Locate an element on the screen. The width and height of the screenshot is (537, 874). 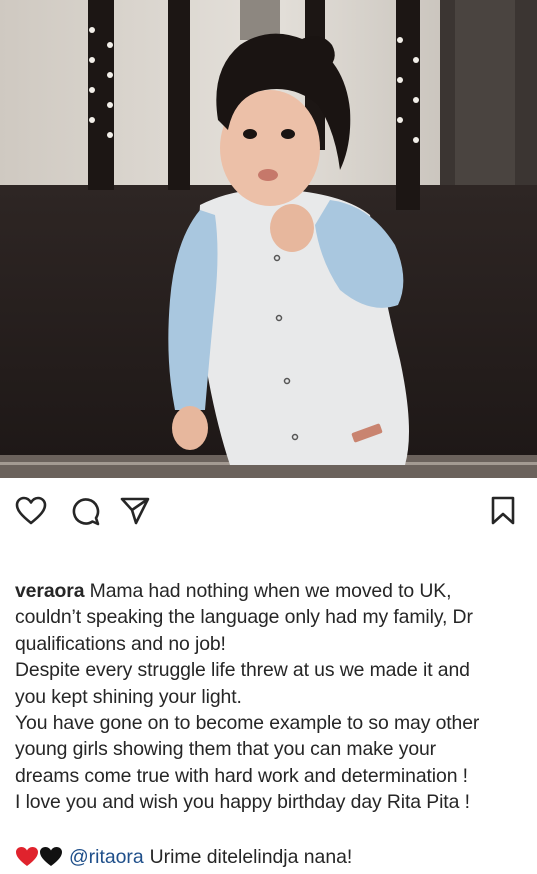
bookmark-icon is located at coordinates (503, 511).